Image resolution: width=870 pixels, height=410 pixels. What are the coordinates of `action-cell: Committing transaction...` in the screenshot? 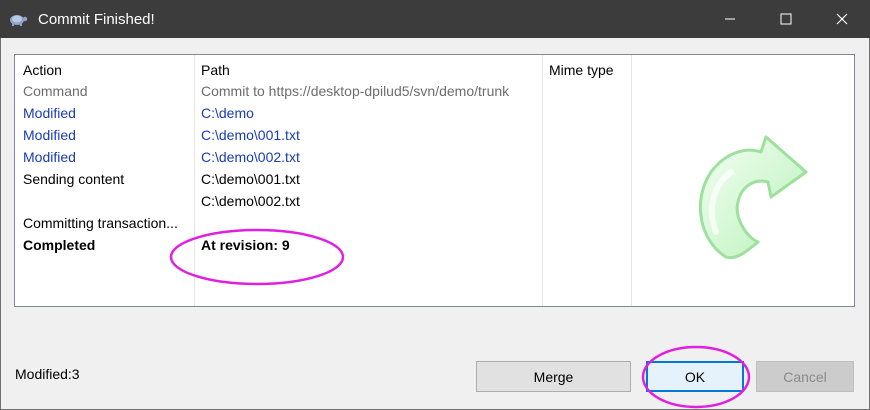 It's located at (100, 223).